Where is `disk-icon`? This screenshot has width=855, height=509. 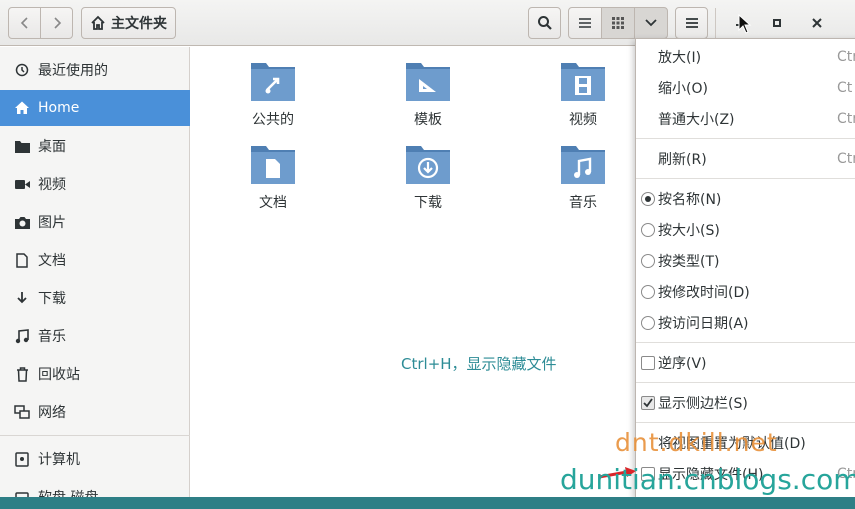 disk-icon is located at coordinates (22, 493).